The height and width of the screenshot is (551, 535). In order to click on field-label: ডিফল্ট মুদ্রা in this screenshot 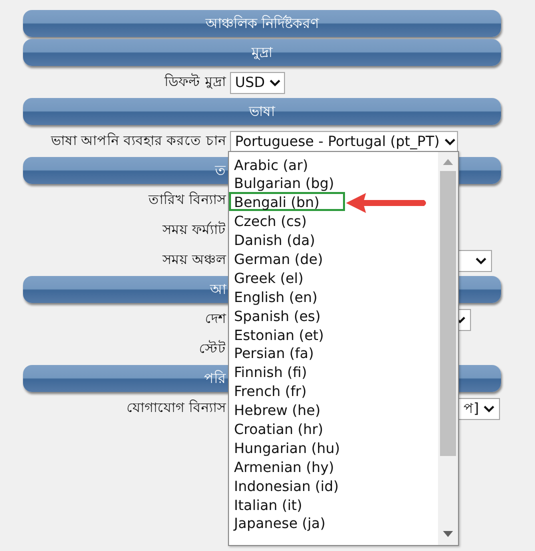, I will do `click(195, 82)`.